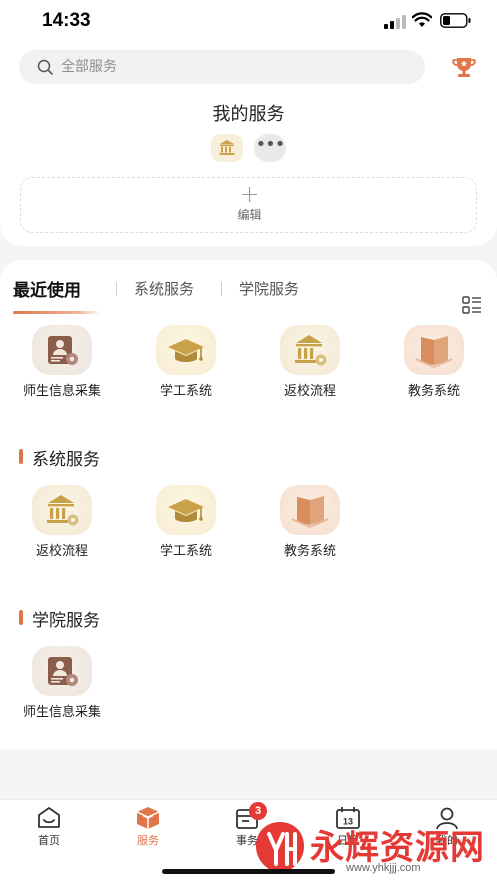  What do you see at coordinates (57, 312) in the screenshot?
I see `active-tab-indicator` at bounding box center [57, 312].